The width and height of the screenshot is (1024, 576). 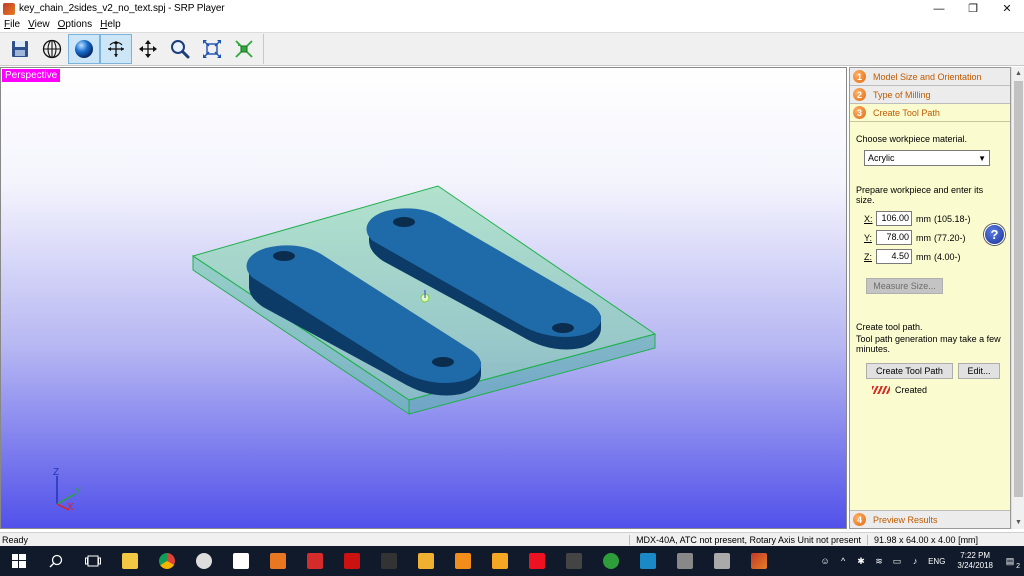 I want to click on menu-file: File, so click(x=12, y=24).